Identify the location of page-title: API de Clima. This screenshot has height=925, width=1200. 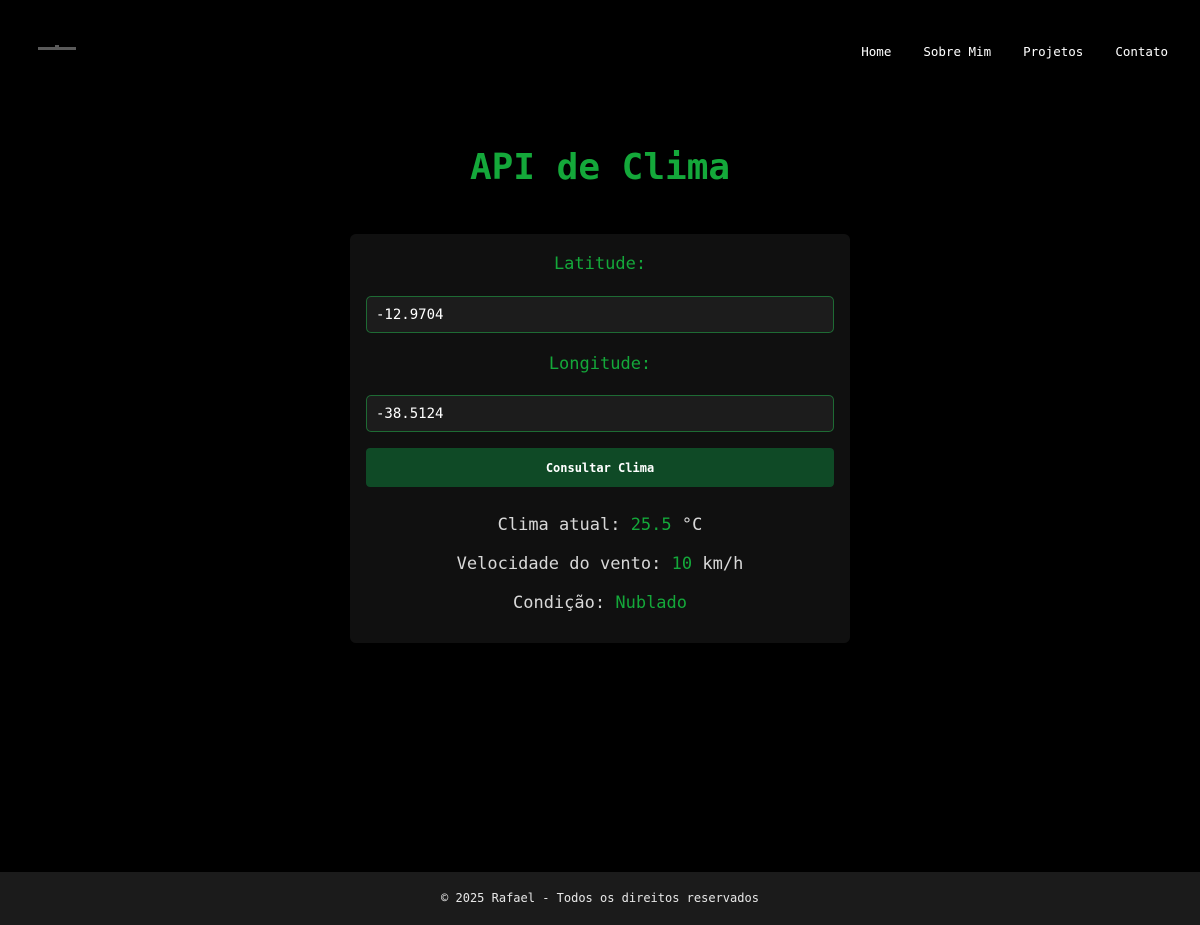
(600, 167).